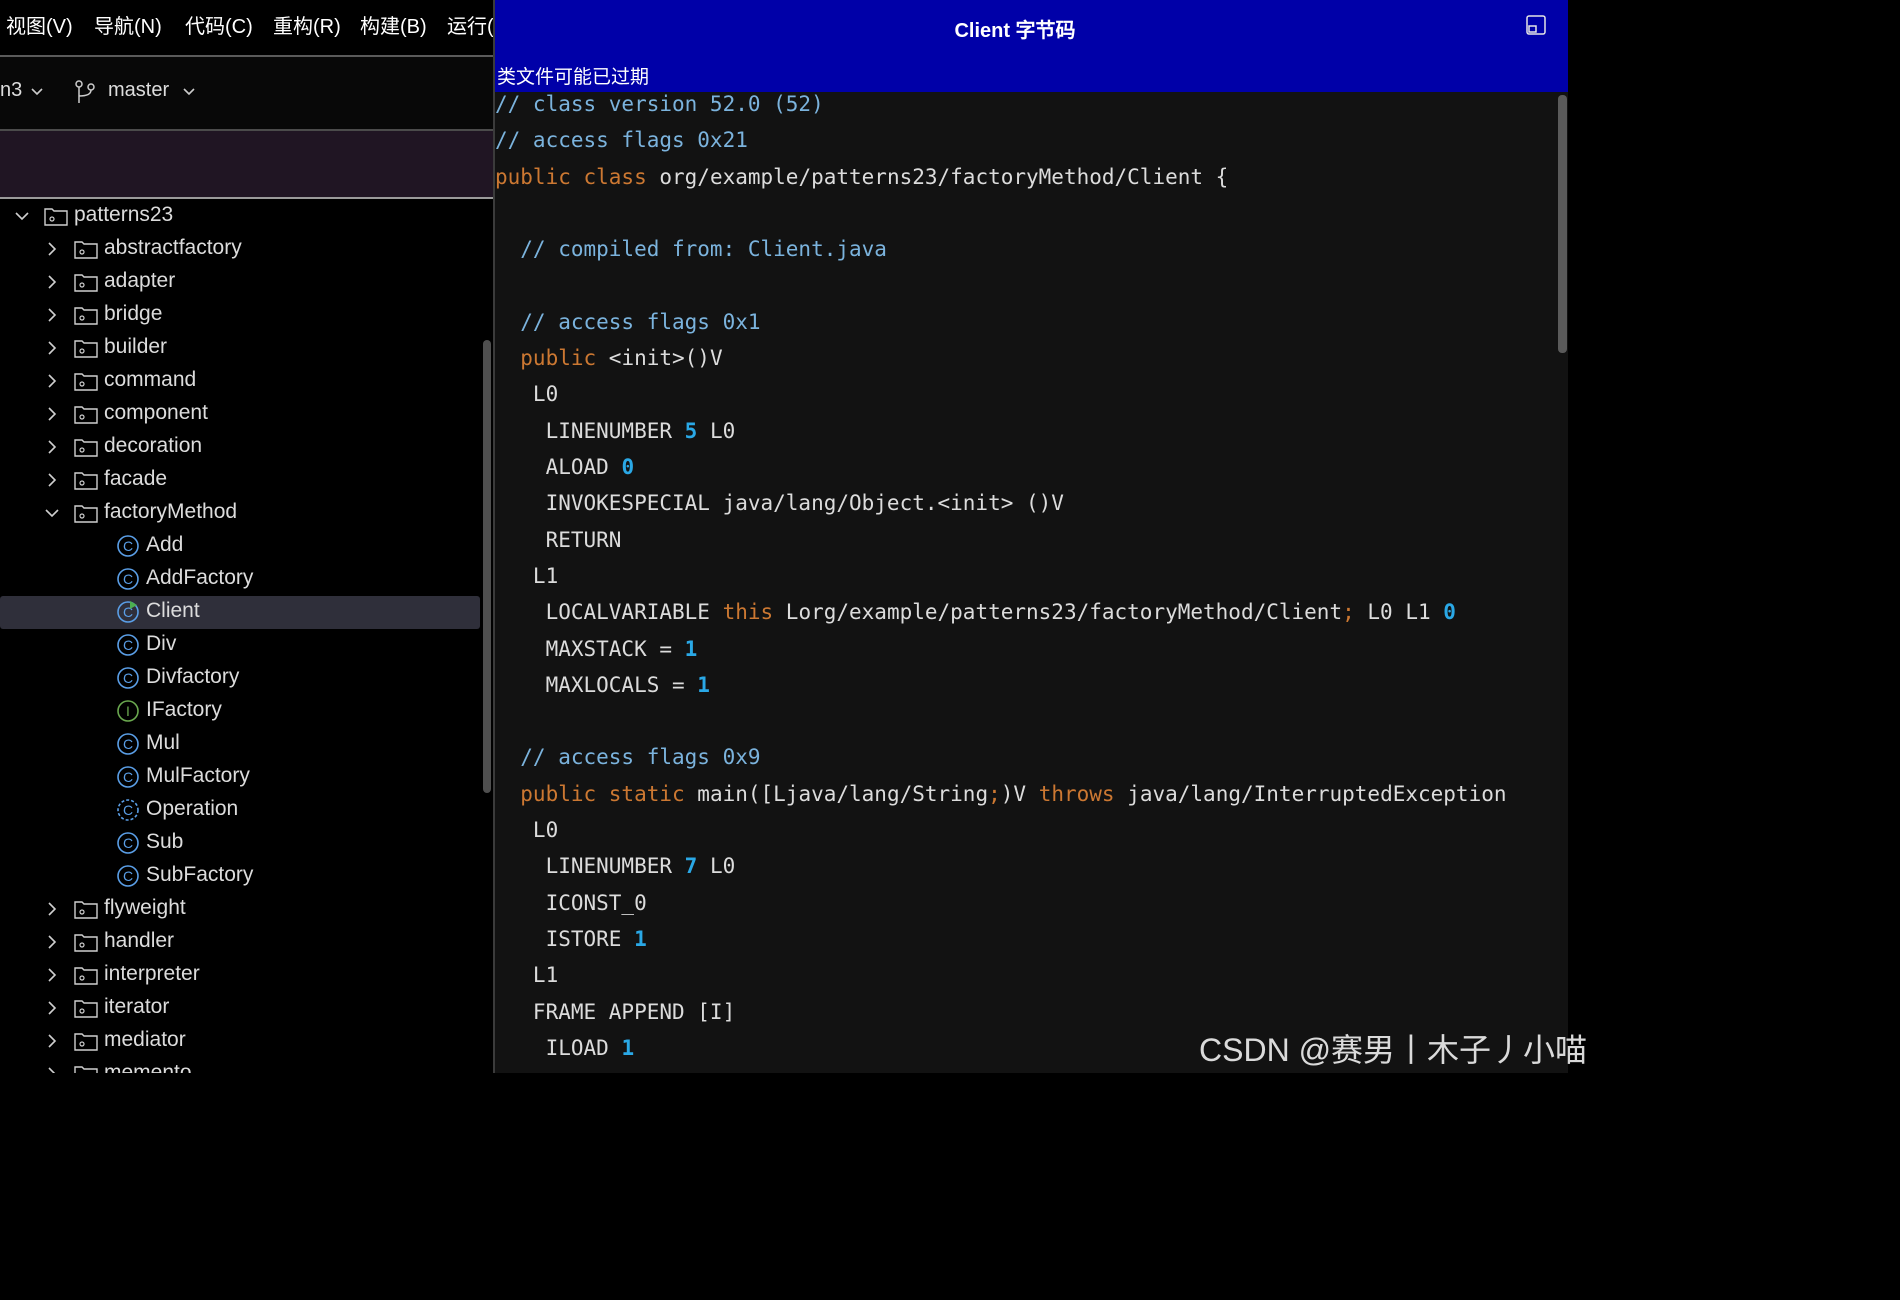 This screenshot has height=1300, width=1900. What do you see at coordinates (139, 90) in the screenshot?
I see `branch-label: master` at bounding box center [139, 90].